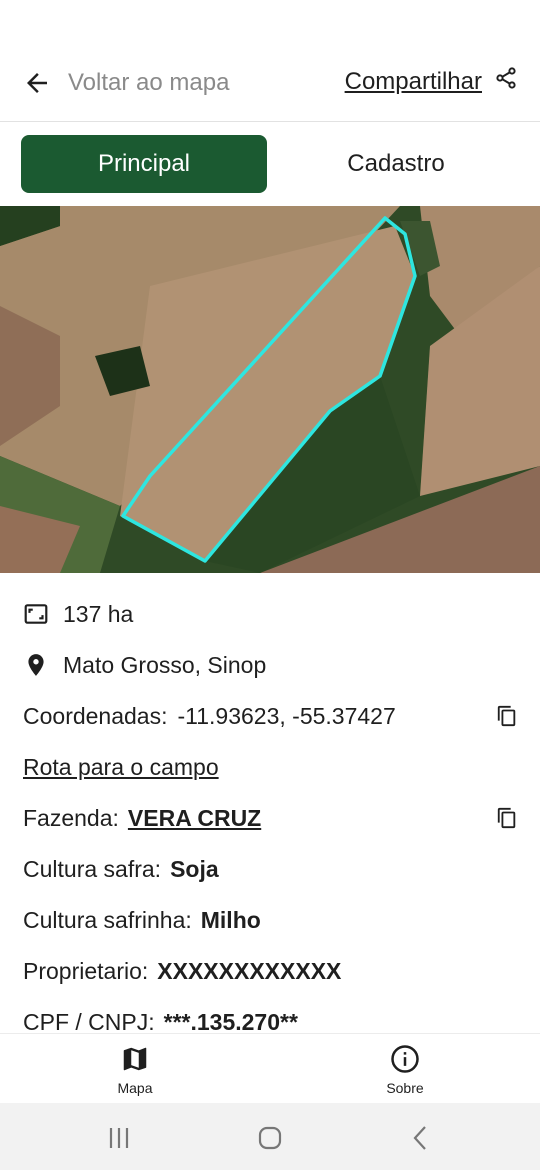 The width and height of the screenshot is (540, 1170). Describe the element at coordinates (194, 818) in the screenshot. I see `farm-name-link: VERA CRUZ` at that location.